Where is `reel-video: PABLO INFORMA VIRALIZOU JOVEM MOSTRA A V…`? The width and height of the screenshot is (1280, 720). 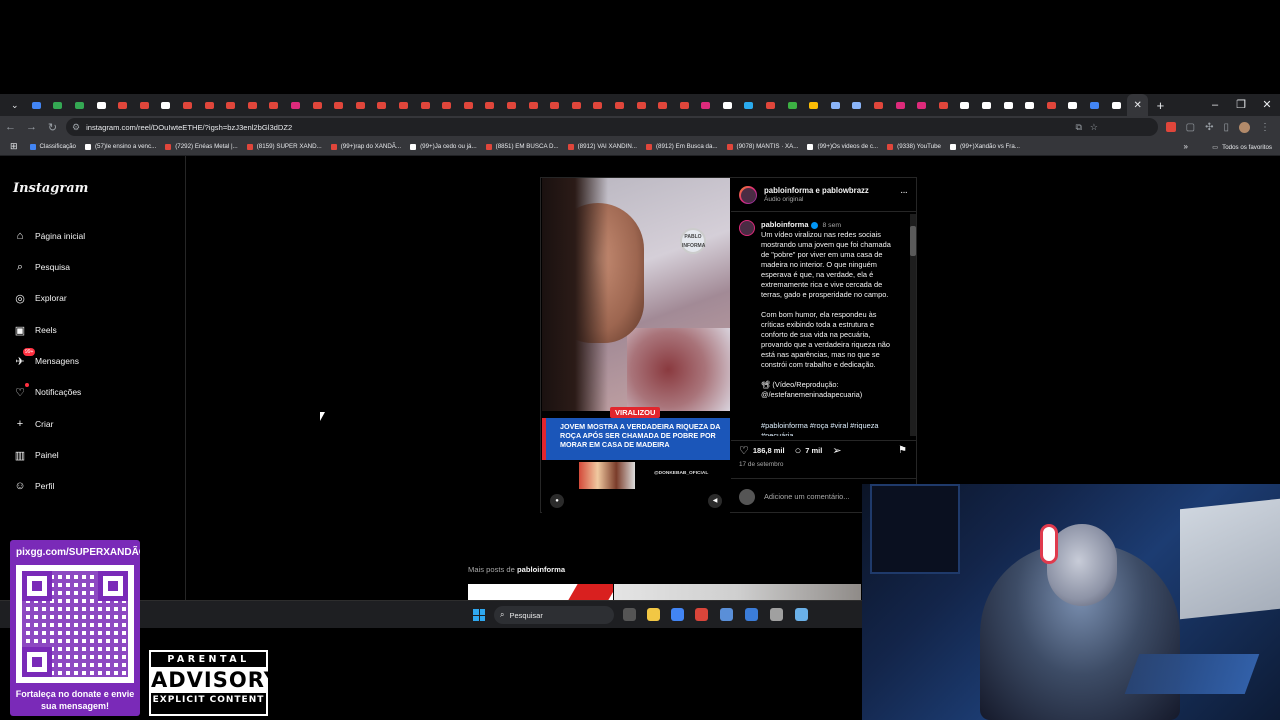 reel-video: PABLO INFORMA VIRALIZOU JOVEM MOSTRA A V… is located at coordinates (636, 346).